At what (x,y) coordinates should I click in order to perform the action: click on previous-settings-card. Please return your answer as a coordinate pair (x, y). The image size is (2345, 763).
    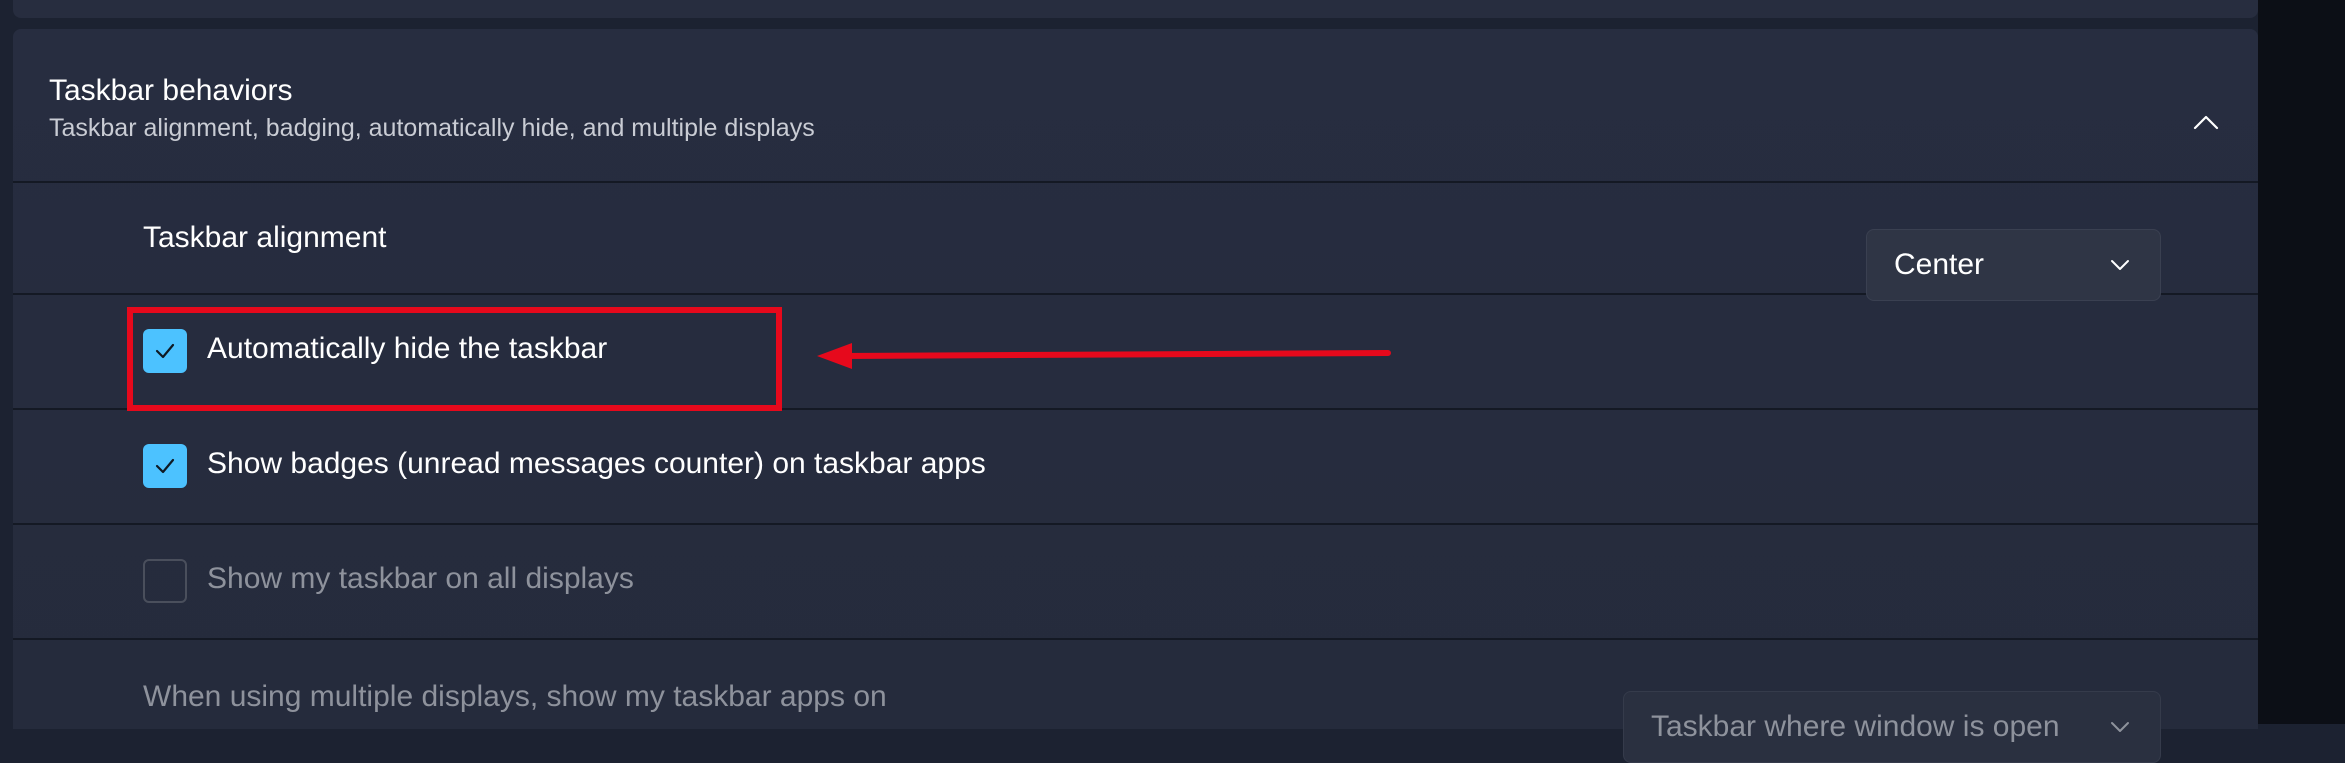
    Looking at the image, I should click on (1135, 9).